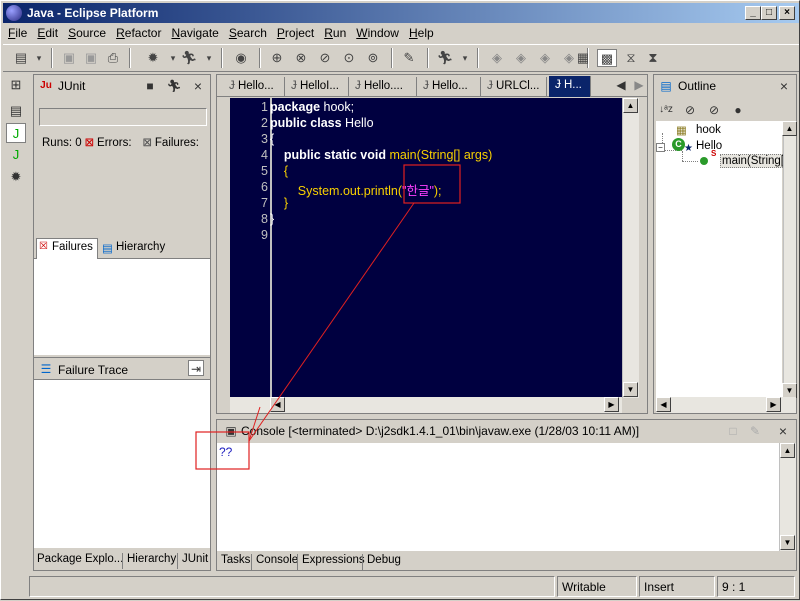  Describe the element at coordinates (325, 58) in the screenshot. I see `open-interface-icon: ⊘` at that location.